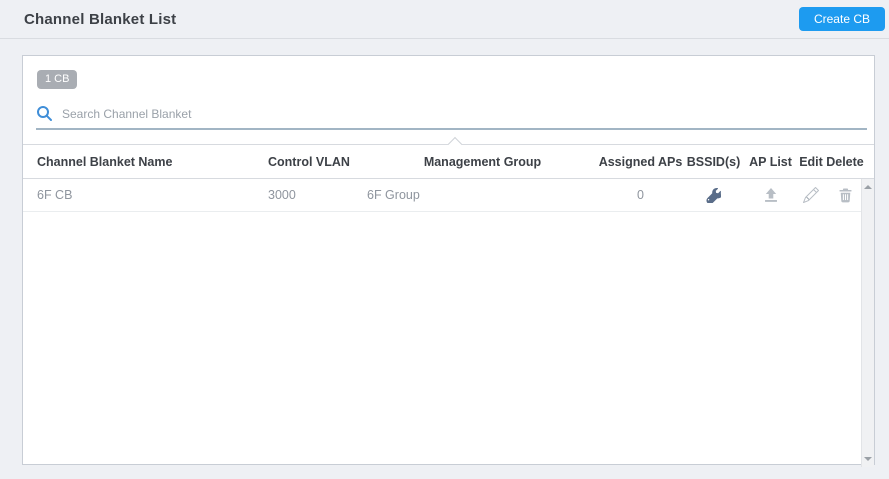 The height and width of the screenshot is (479, 889). I want to click on col-delete: Delete, so click(845, 161).